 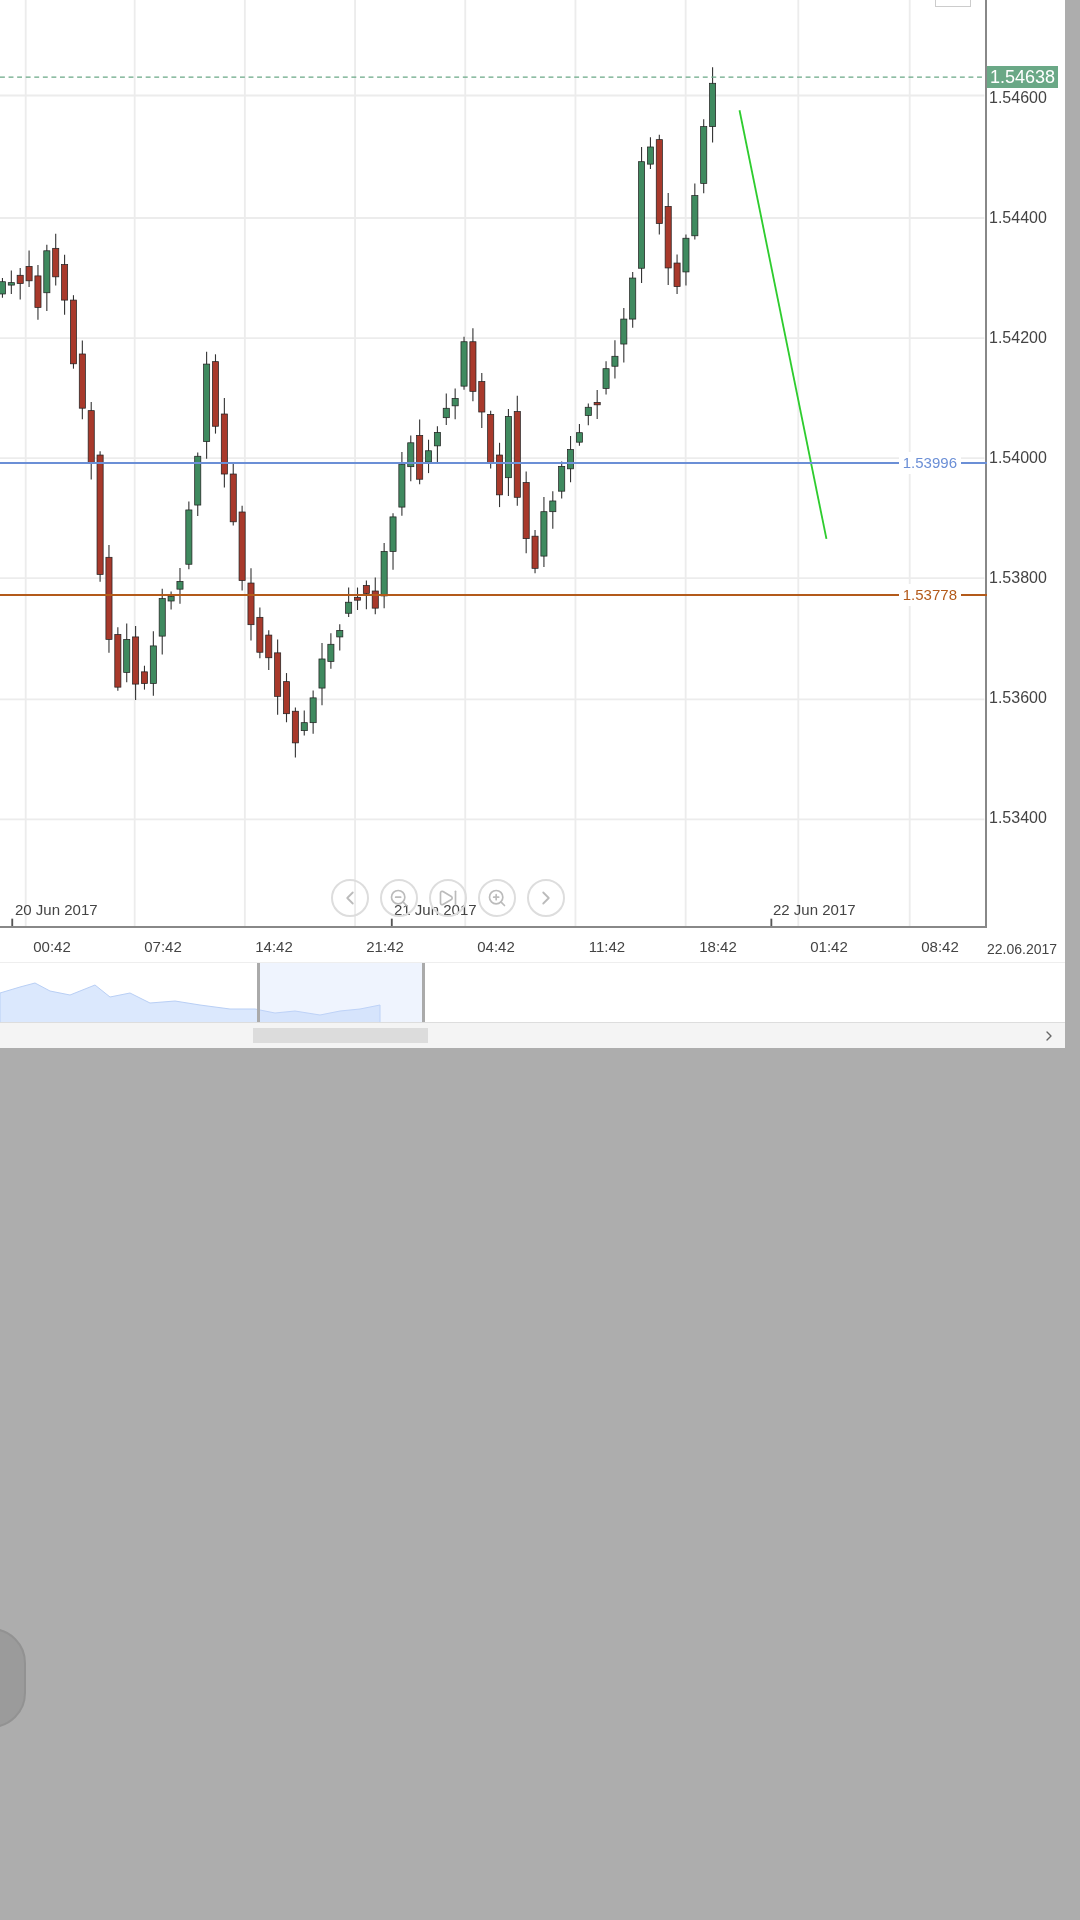 I want to click on price-axis-label: 1.54200, so click(x=1018, y=338).